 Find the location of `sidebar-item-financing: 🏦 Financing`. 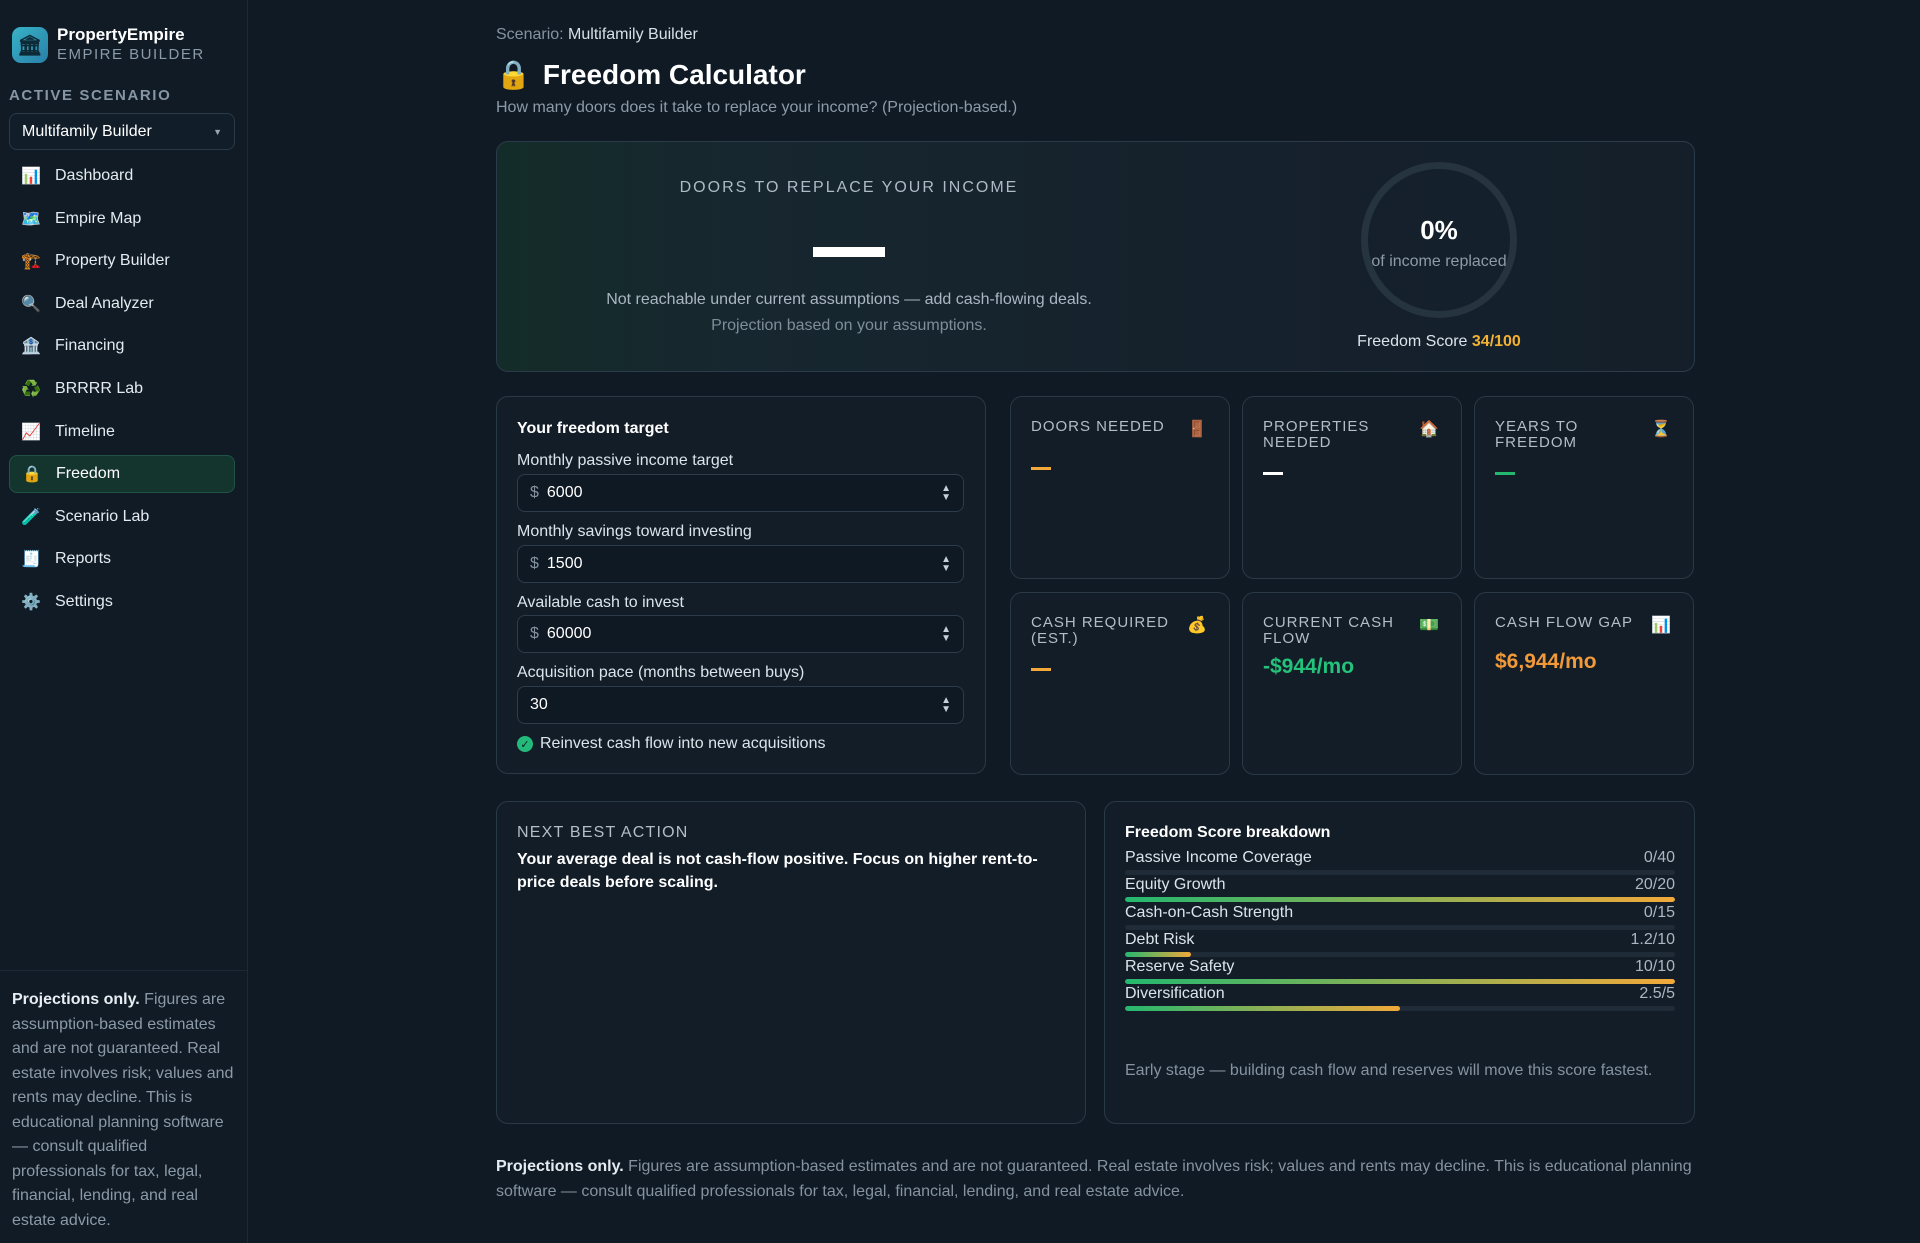

sidebar-item-financing: 🏦 Financing is located at coordinates (122, 346).